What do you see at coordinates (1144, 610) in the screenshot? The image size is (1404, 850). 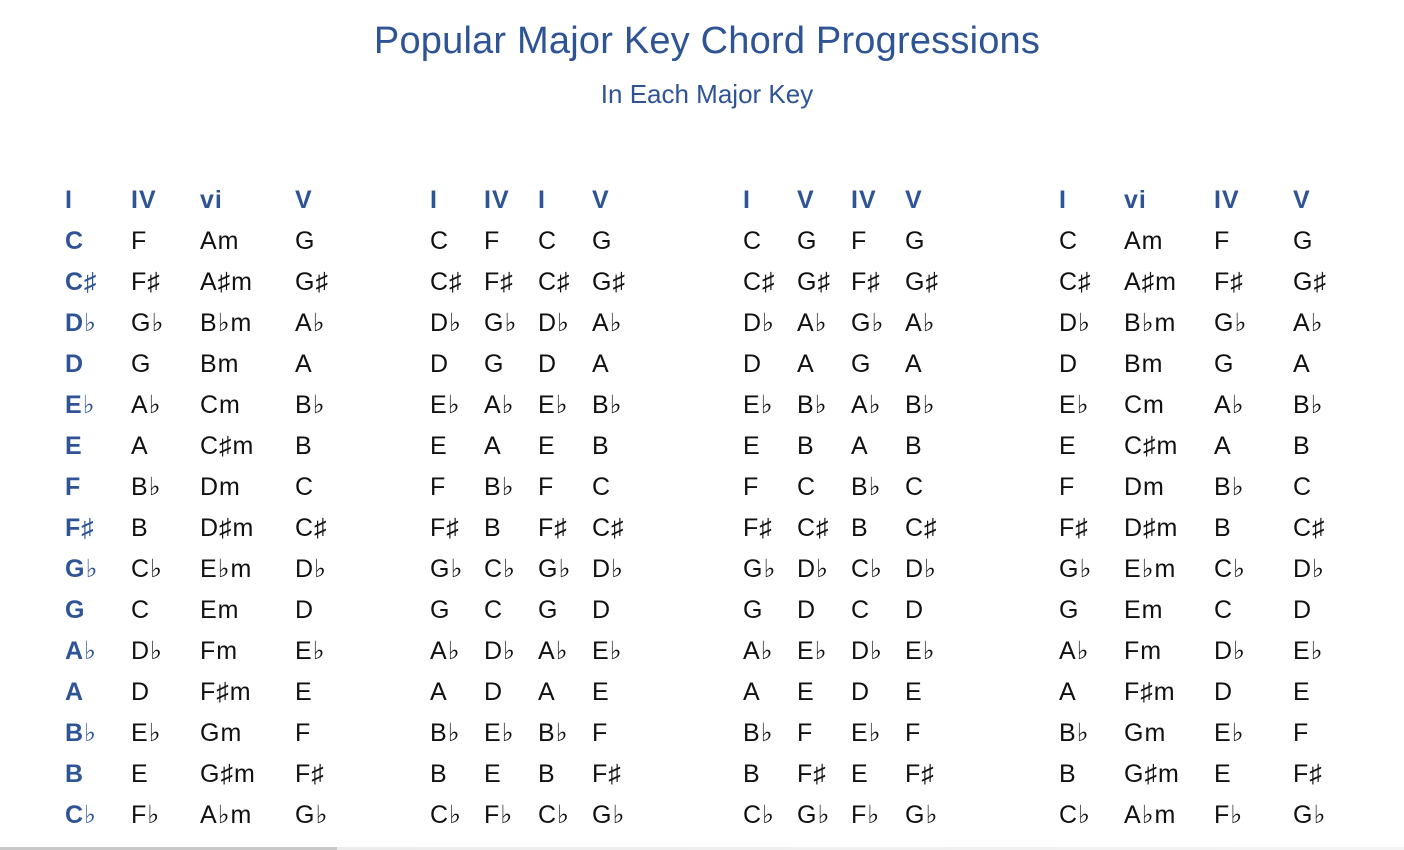 I see `chord-cell: Em` at bounding box center [1144, 610].